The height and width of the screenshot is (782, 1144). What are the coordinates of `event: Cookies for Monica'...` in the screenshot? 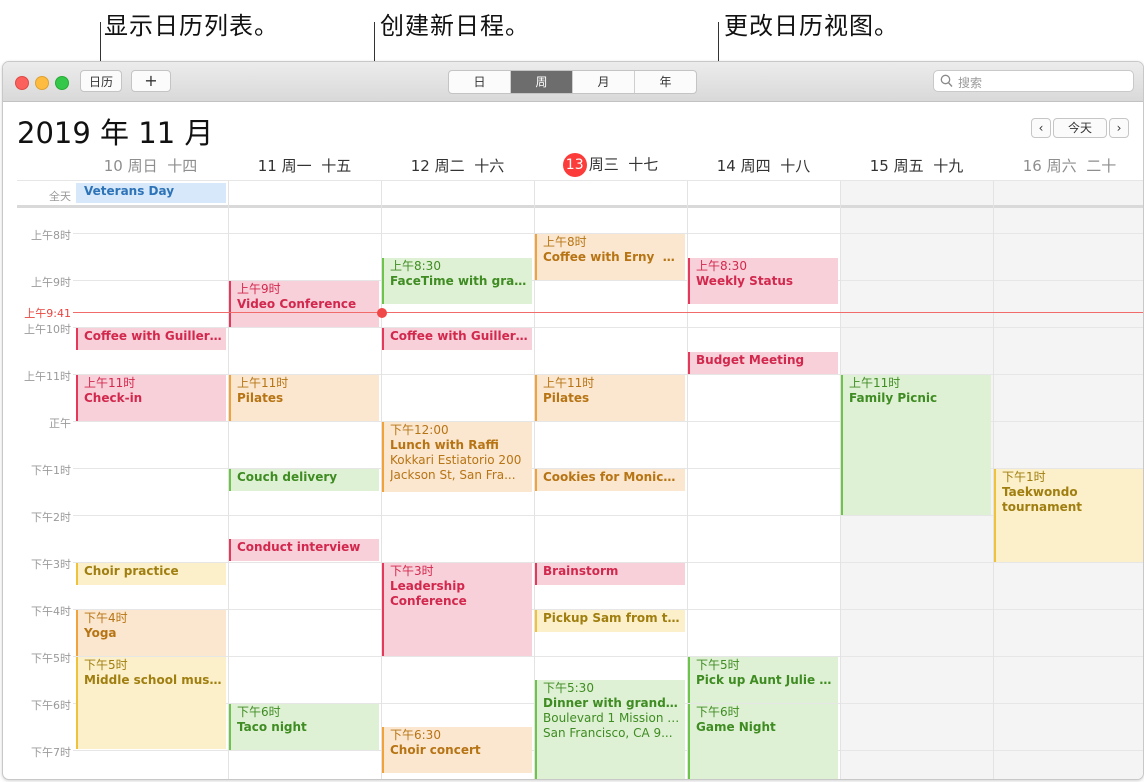 It's located at (610, 480).